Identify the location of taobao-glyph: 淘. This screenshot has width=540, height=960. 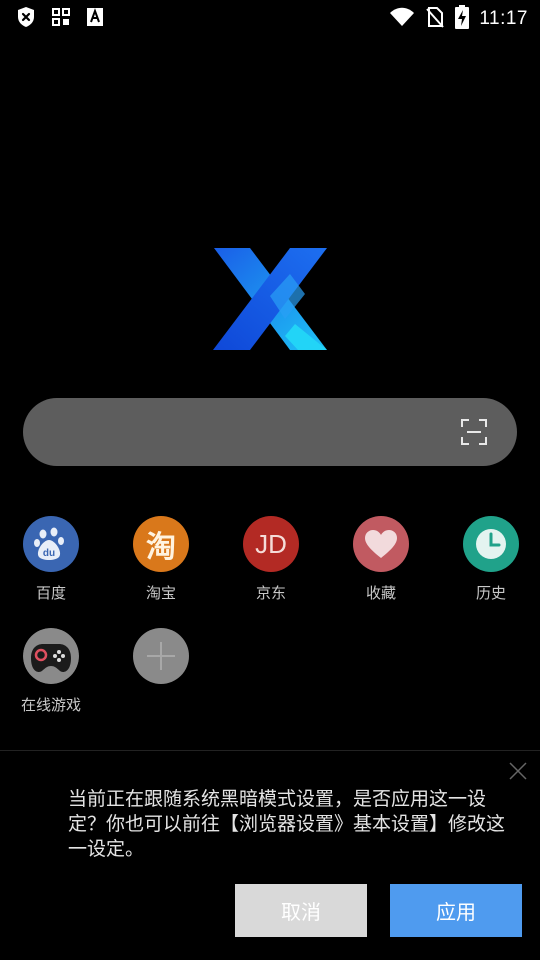
(161, 547).